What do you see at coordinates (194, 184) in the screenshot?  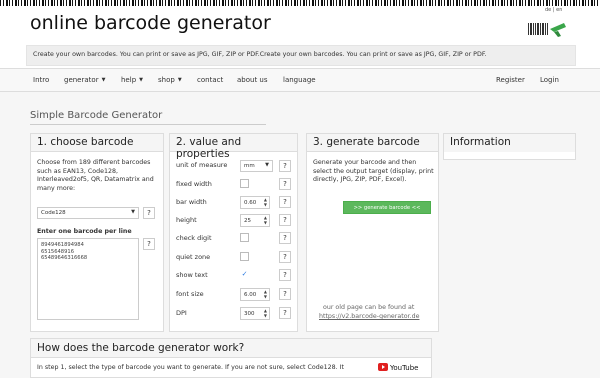 I see `fixed-width-label: fixed width` at bounding box center [194, 184].